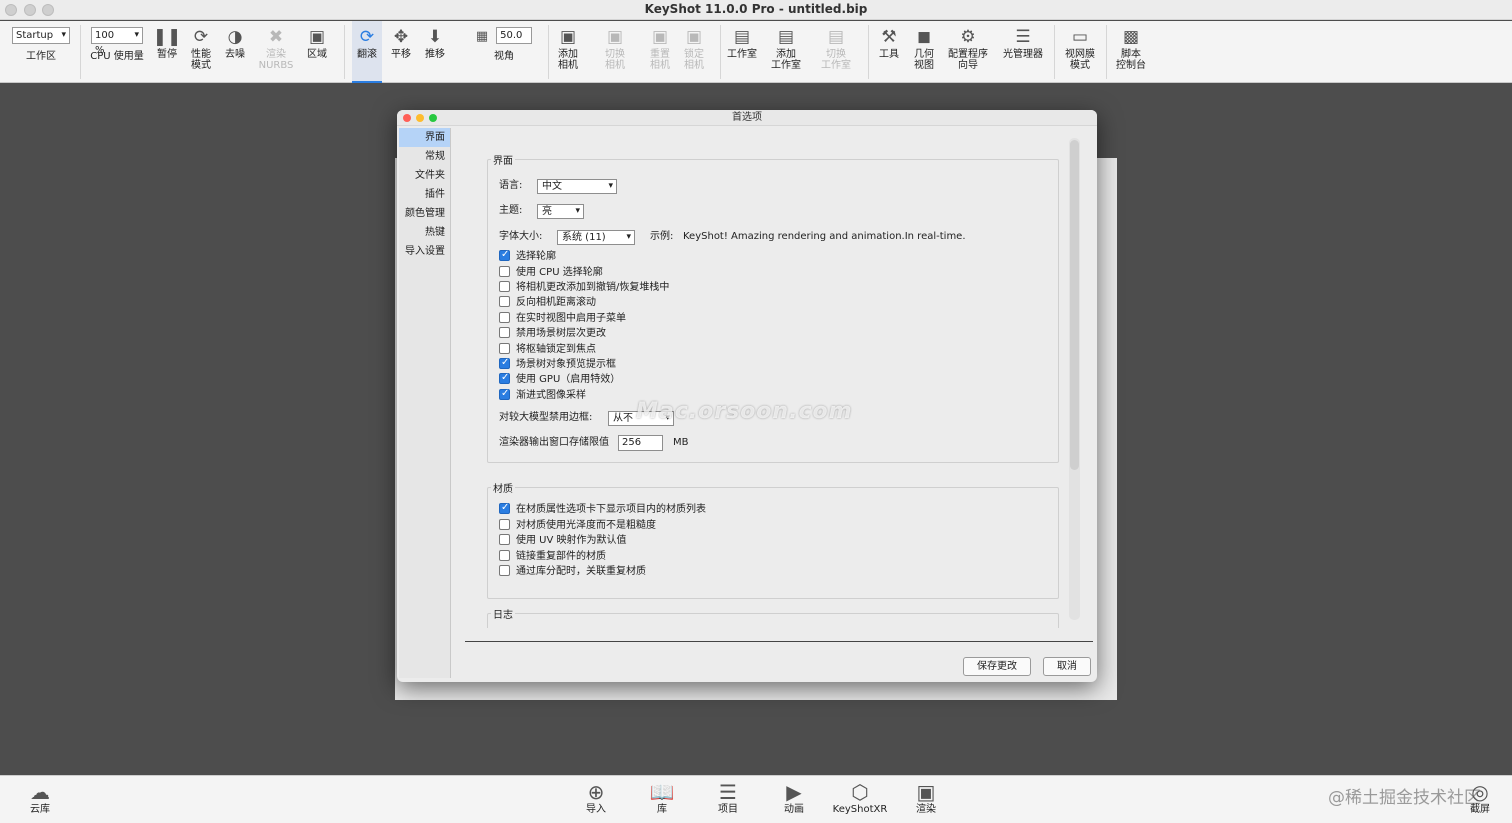 The width and height of the screenshot is (1512, 823). Describe the element at coordinates (317, 37) in the screenshot. I see `region-icon: ▣` at that location.